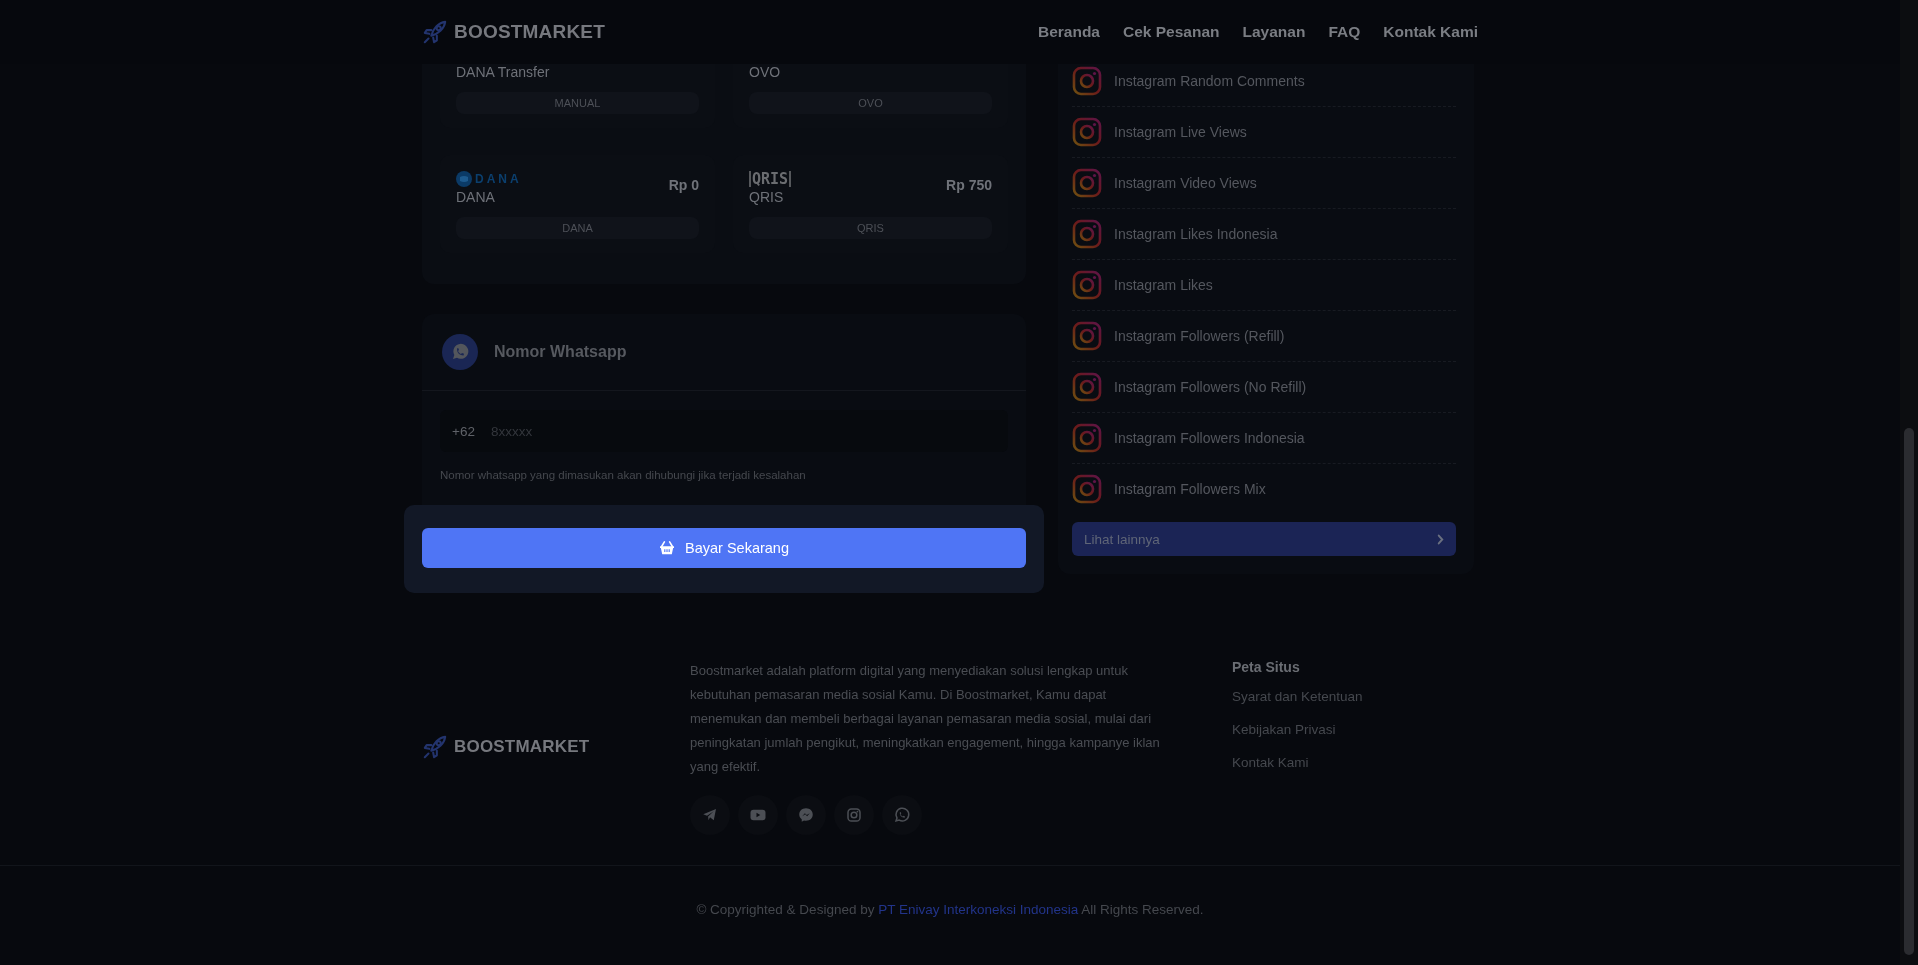 The image size is (1918, 965). Describe the element at coordinates (925, 719) in the screenshot. I see `about-text: Boostmarket adalah platform digital yang menyediakan solusi lengkap untuk kebutuhan pemasaran media sosial Kamu. Di Boostmarket, Kamu dapat menemukan dan membeli berbagai layanan pemasaran media sosial, mulai dari peningkatan jumlah pengikut, meningkatkan engagement, hingga kampanye iklan yang efektif.` at that location.